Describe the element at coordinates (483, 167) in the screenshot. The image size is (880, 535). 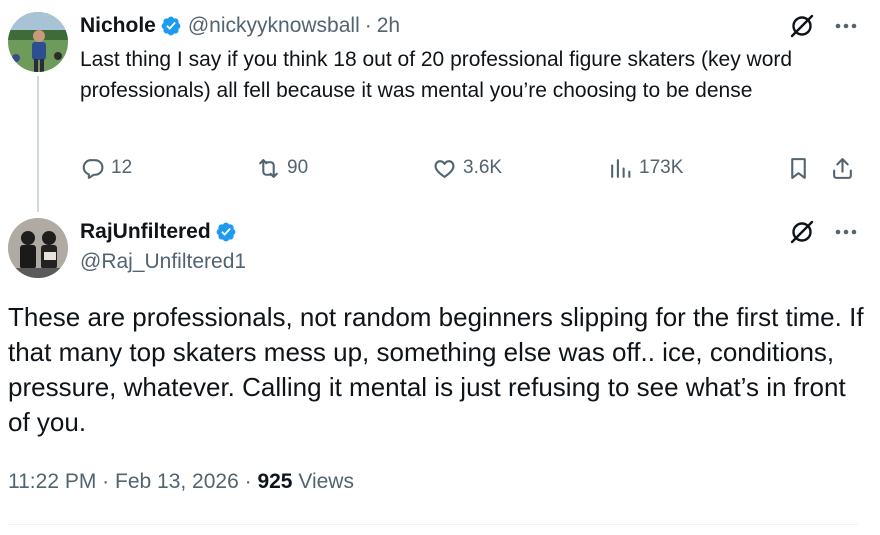
I see `like-count: 3.6K` at that location.